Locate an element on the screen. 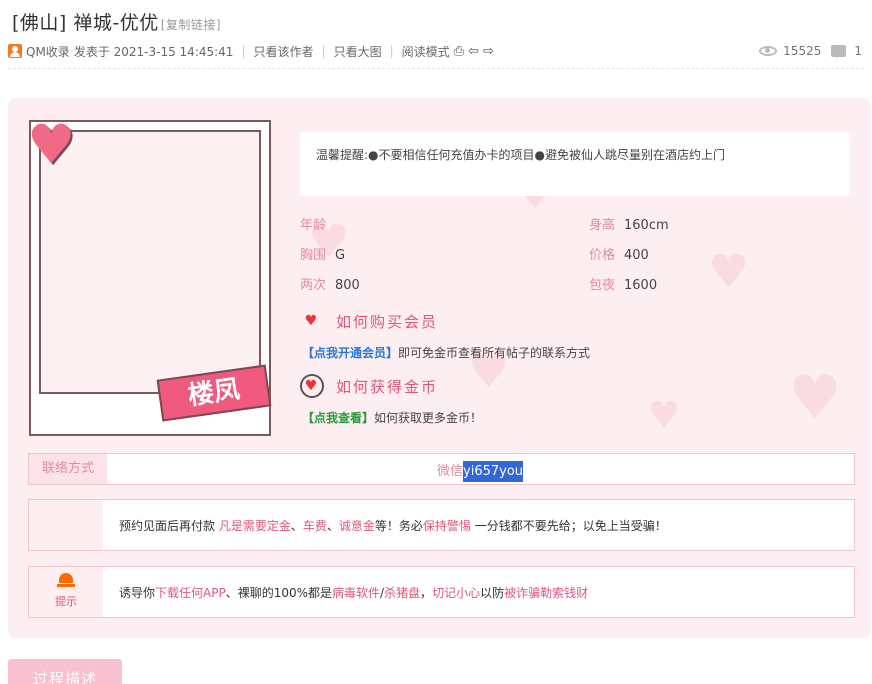  text-pink: 车费 is located at coordinates (314, 526).